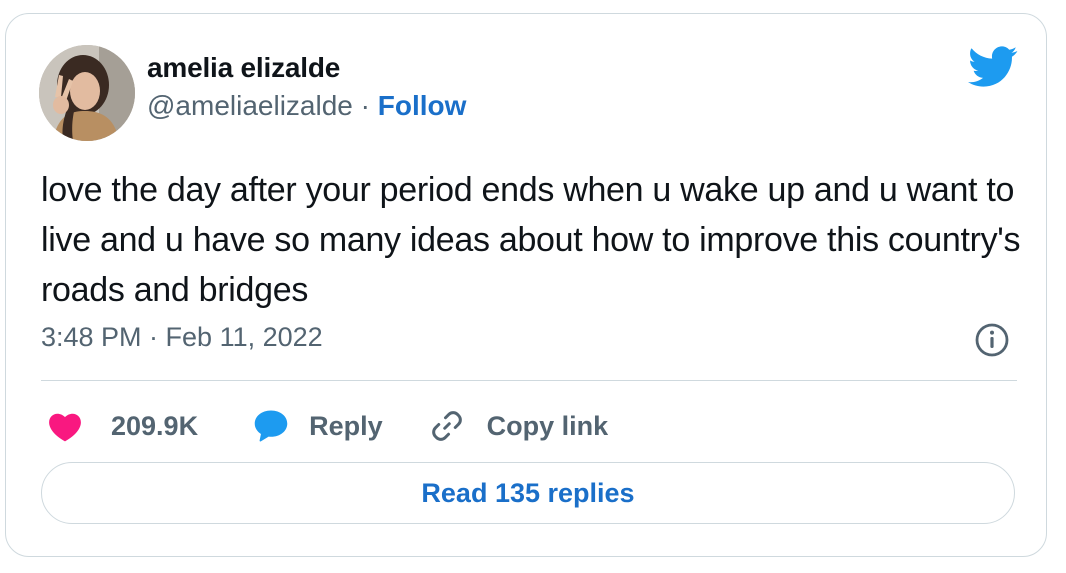 The image size is (1066, 573). What do you see at coordinates (243, 68) in the screenshot?
I see `author-name: amelia elizalde` at bounding box center [243, 68].